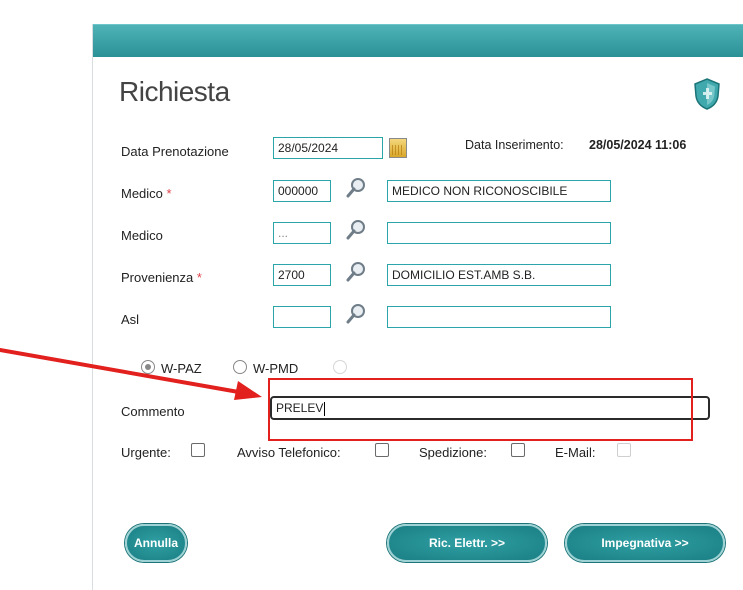  Describe the element at coordinates (624, 450) in the screenshot. I see `email-checkbox` at that location.